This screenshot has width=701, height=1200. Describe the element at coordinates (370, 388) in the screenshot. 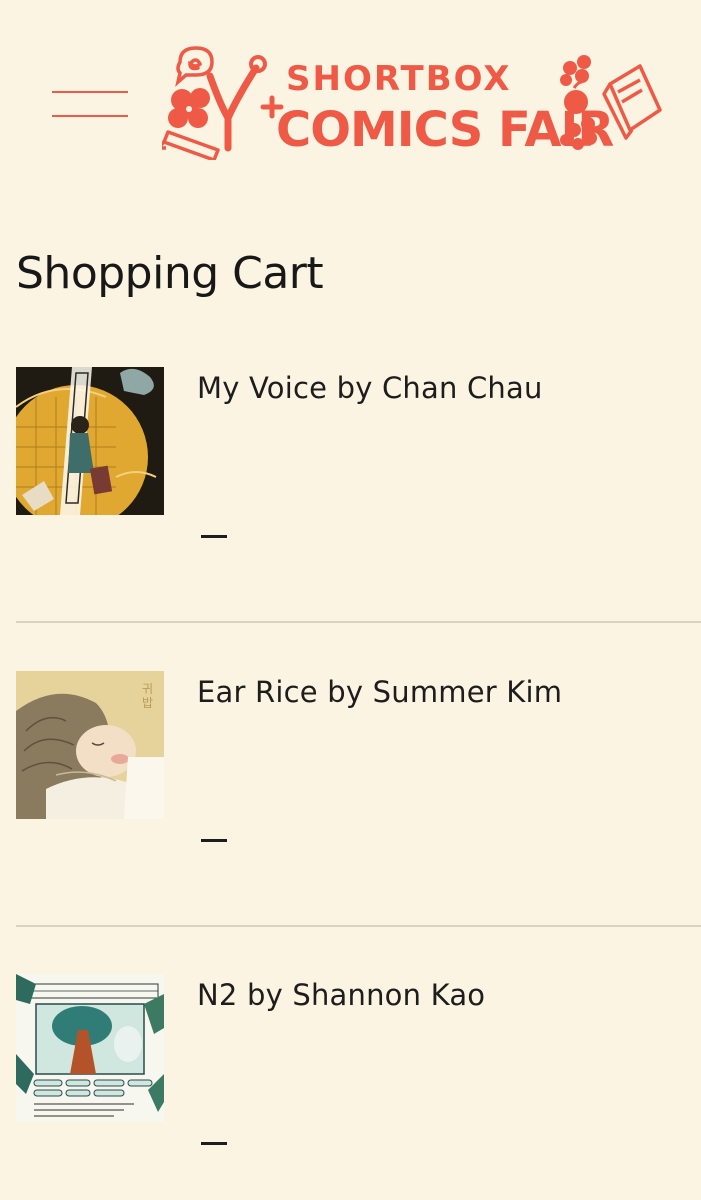

I see `item-title: My Voice by Chan Chau` at that location.